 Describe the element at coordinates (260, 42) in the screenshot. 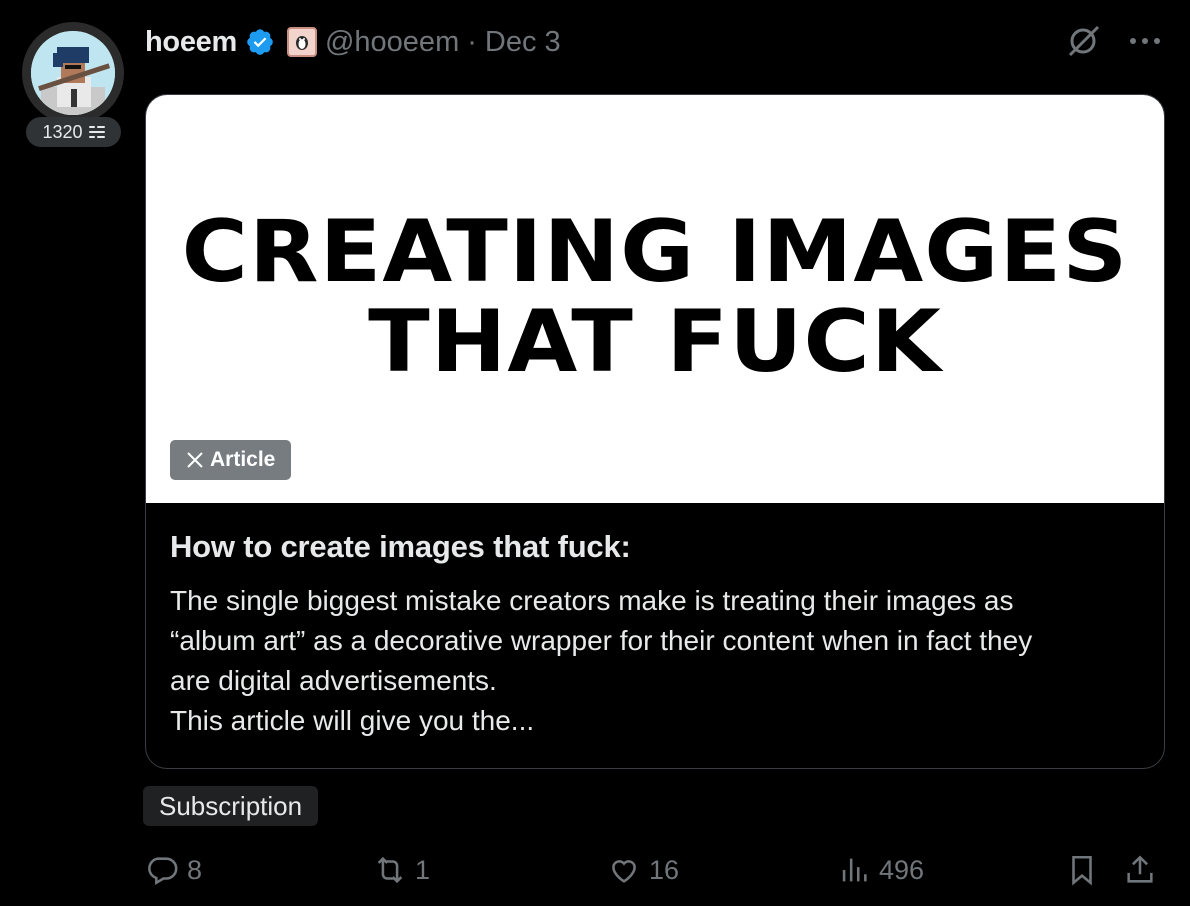

I see `verified-badge-icon` at that location.